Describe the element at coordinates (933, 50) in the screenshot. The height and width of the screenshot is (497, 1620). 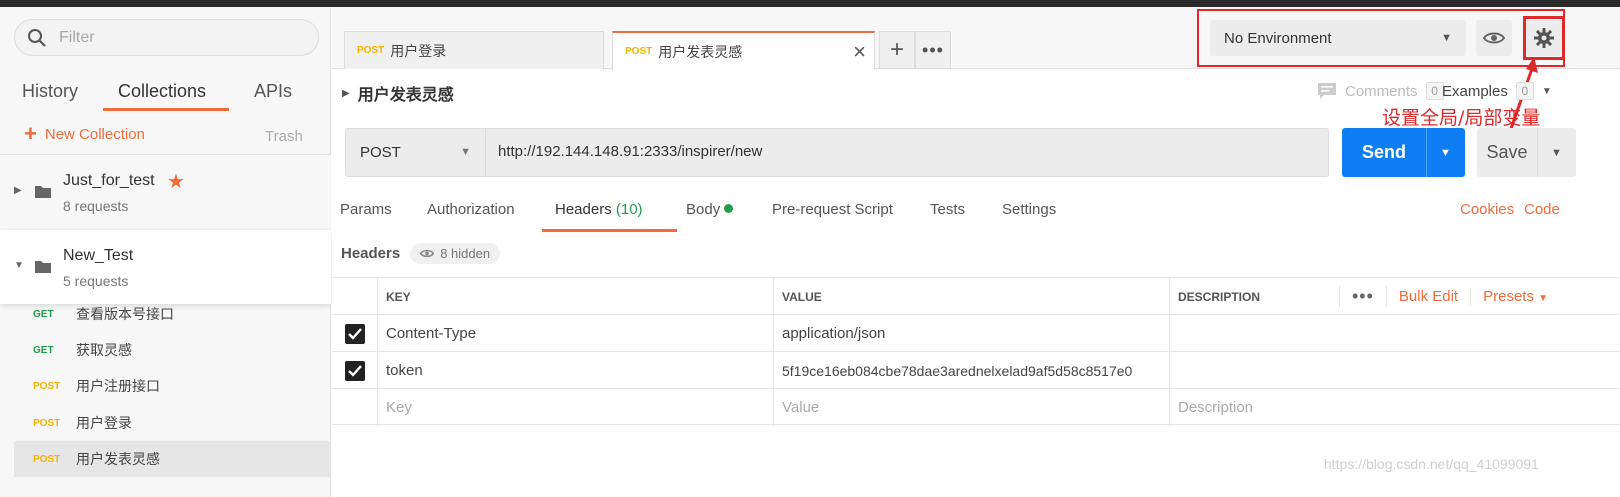
I see `more-tabs-button: •••` at that location.